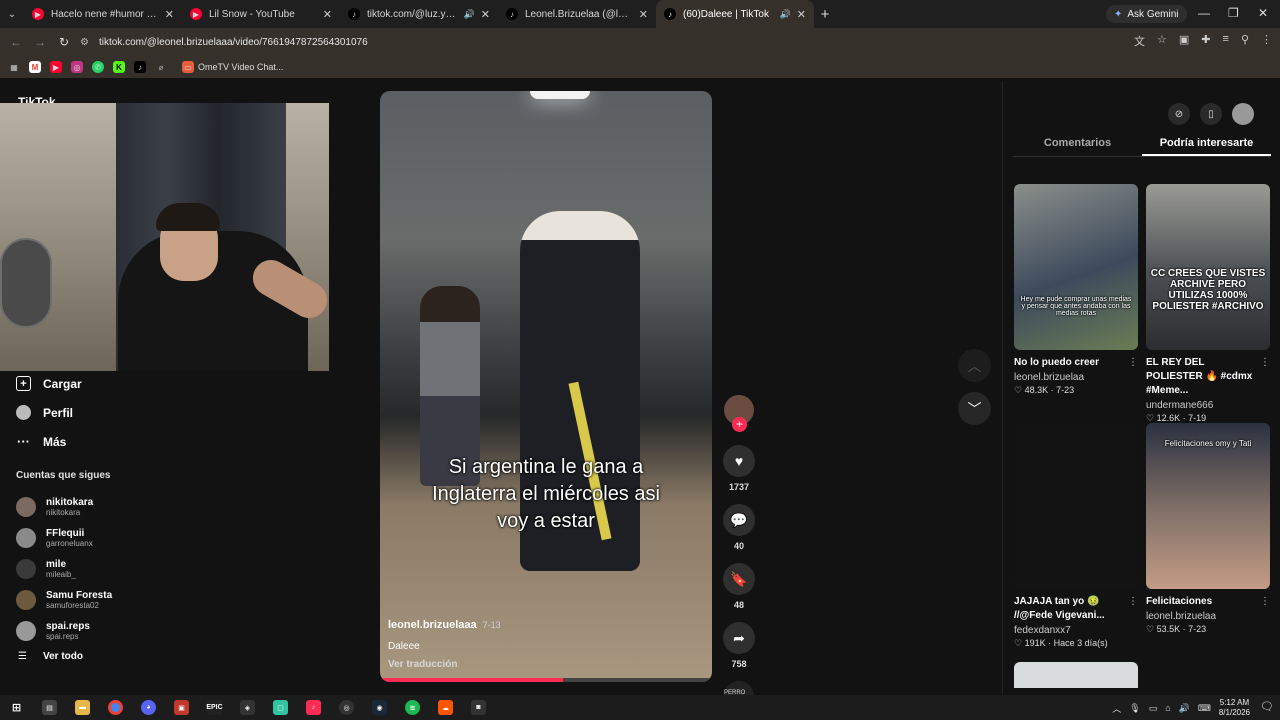  I want to click on browser-tab-5-active: ♪ (60)Daleee | TikTok 🔊 ✕, so click(735, 14).